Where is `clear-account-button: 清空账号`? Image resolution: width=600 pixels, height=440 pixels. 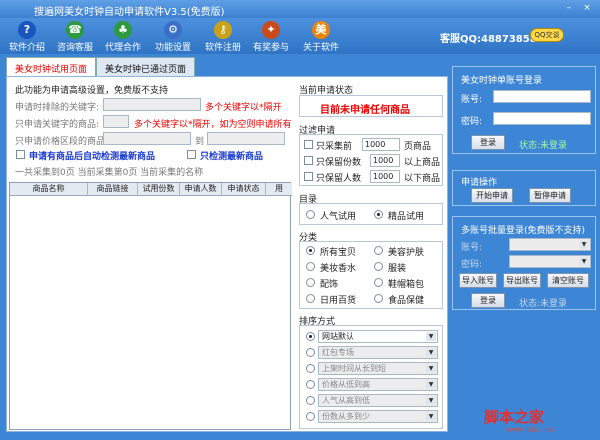 clear-account-button: 清空账号 is located at coordinates (568, 280).